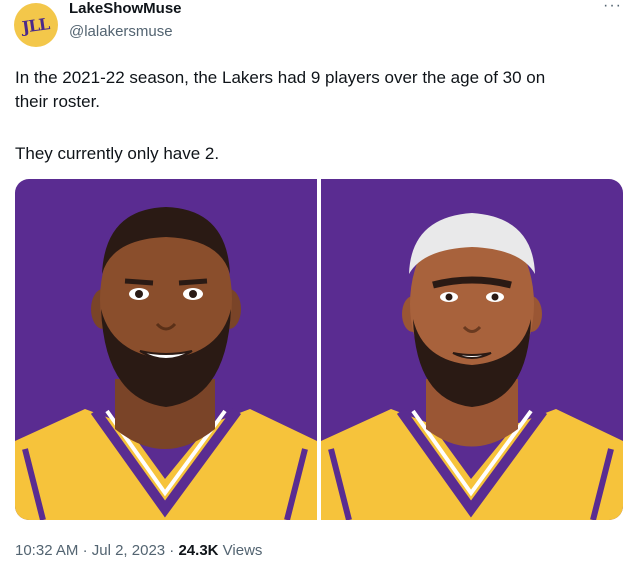 The height and width of the screenshot is (577, 630). Describe the element at coordinates (46, 550) in the screenshot. I see `tweet-time: 10:32 AM` at that location.